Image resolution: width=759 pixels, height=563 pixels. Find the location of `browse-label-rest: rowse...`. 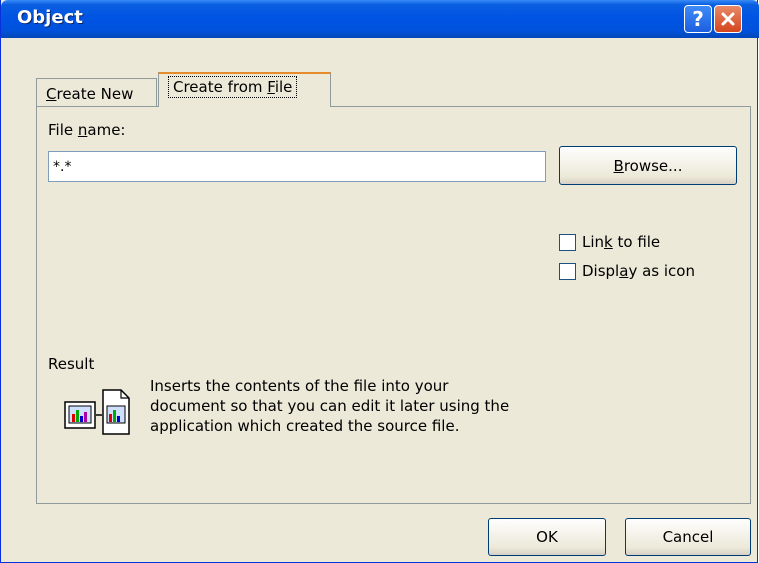

browse-label-rest: rowse... is located at coordinates (653, 165).